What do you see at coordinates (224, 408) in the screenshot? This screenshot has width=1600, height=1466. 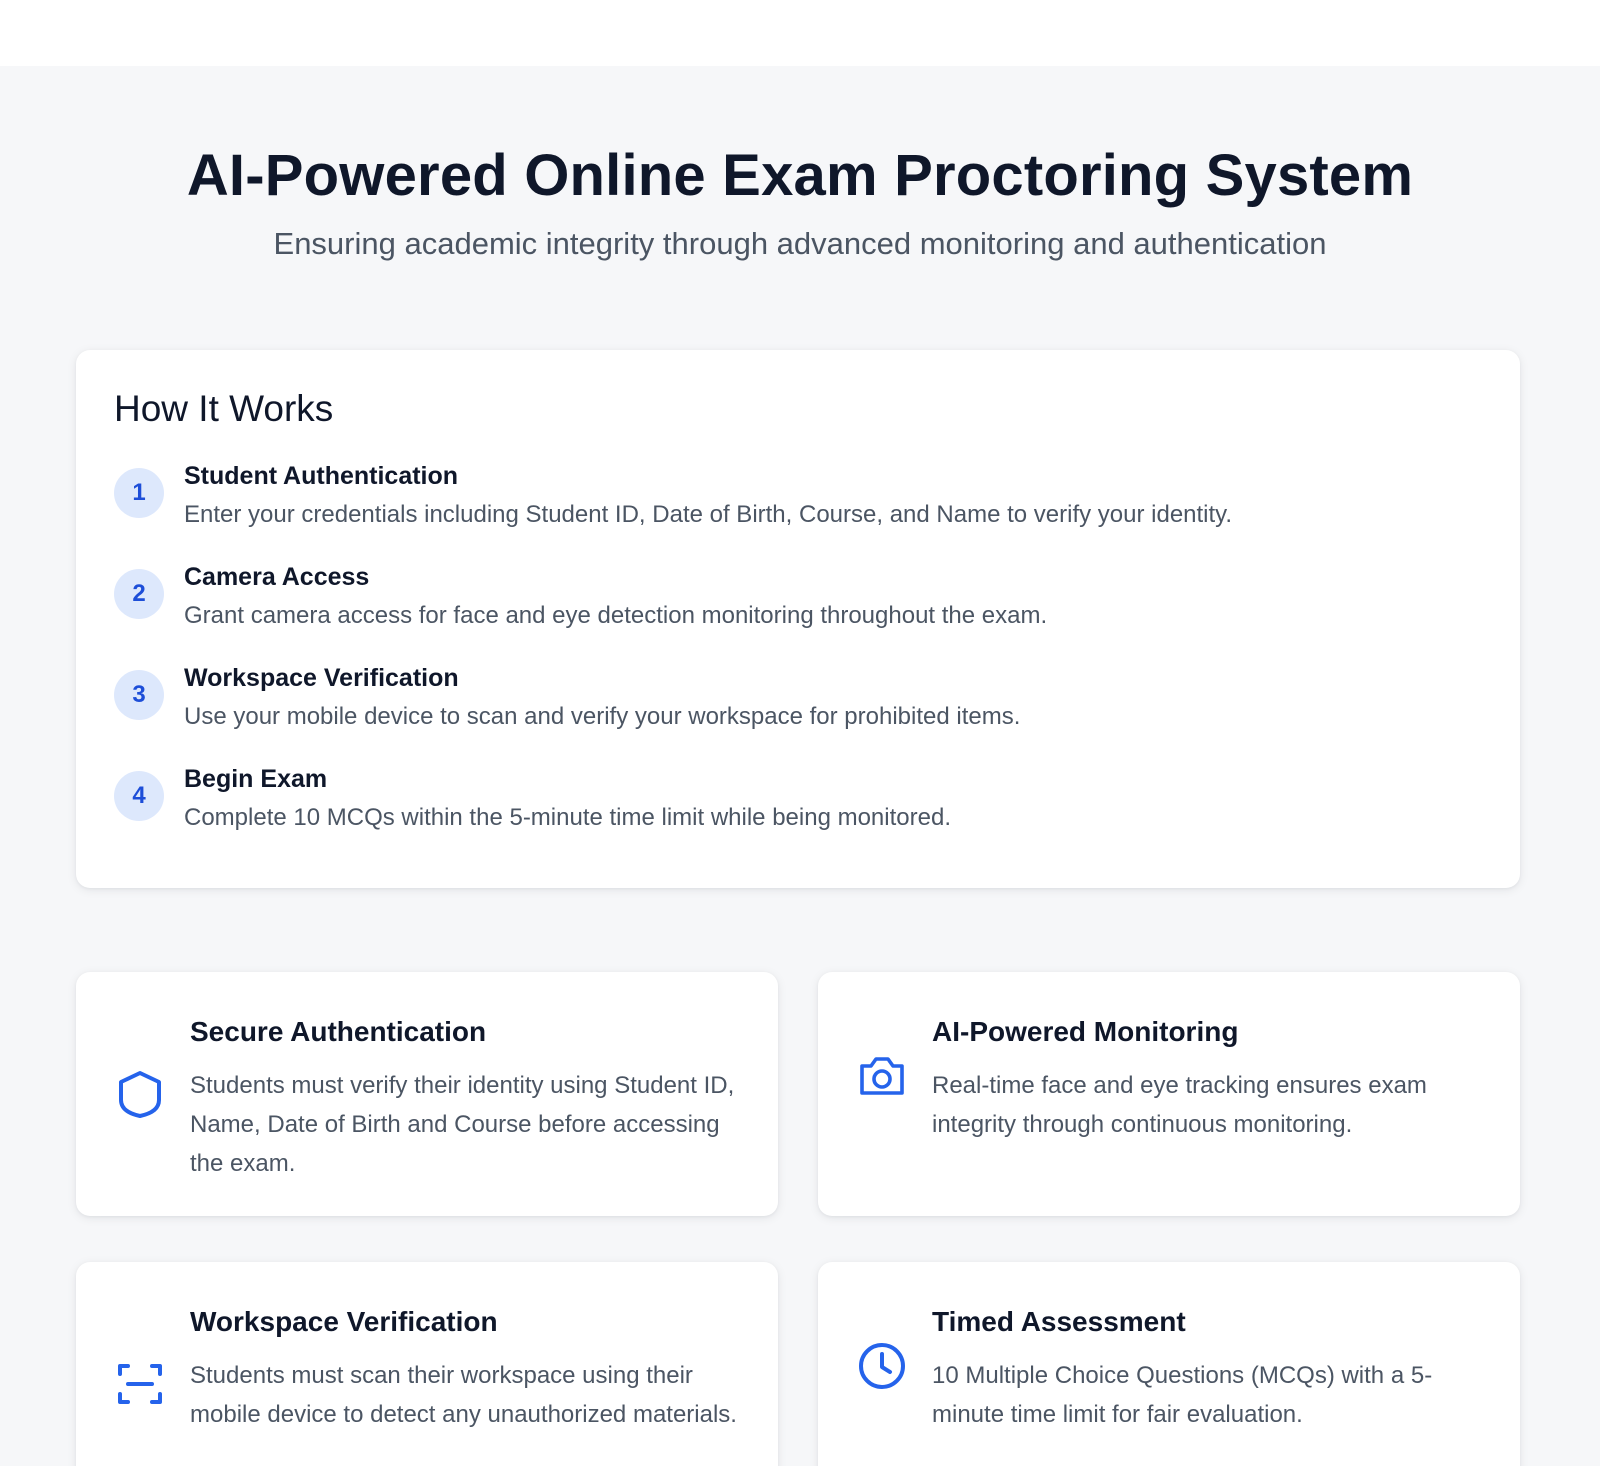 I see `how-it-works-title: How It Works` at bounding box center [224, 408].